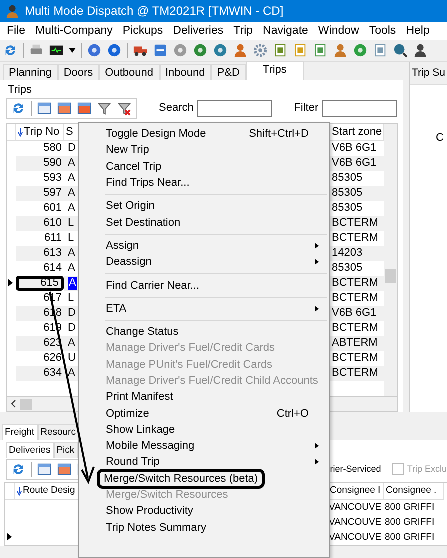 This screenshot has width=447, height=558. I want to click on filter-field, so click(359, 108).